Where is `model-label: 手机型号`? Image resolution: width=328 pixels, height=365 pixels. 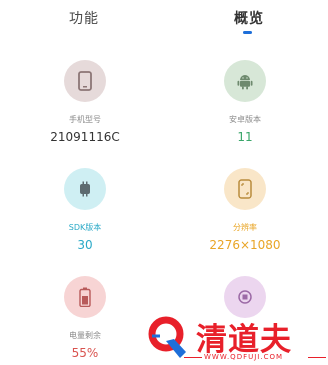
model-label: 手机型号 is located at coordinates (85, 119).